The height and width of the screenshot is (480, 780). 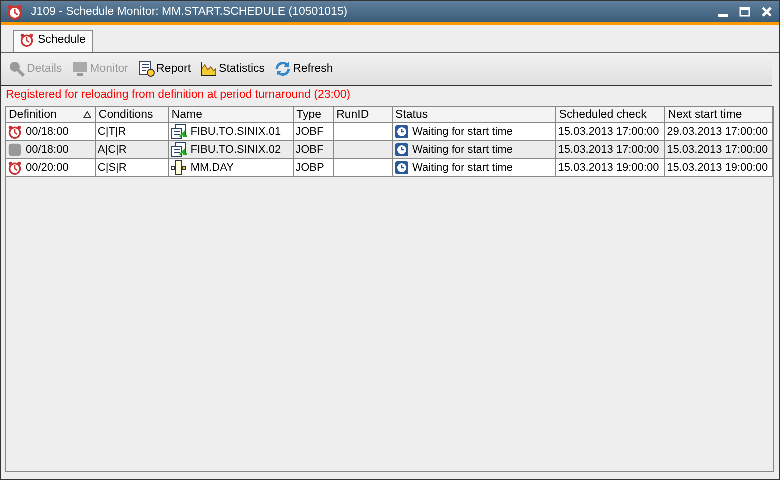 I want to click on report-icon, so click(x=146, y=69).